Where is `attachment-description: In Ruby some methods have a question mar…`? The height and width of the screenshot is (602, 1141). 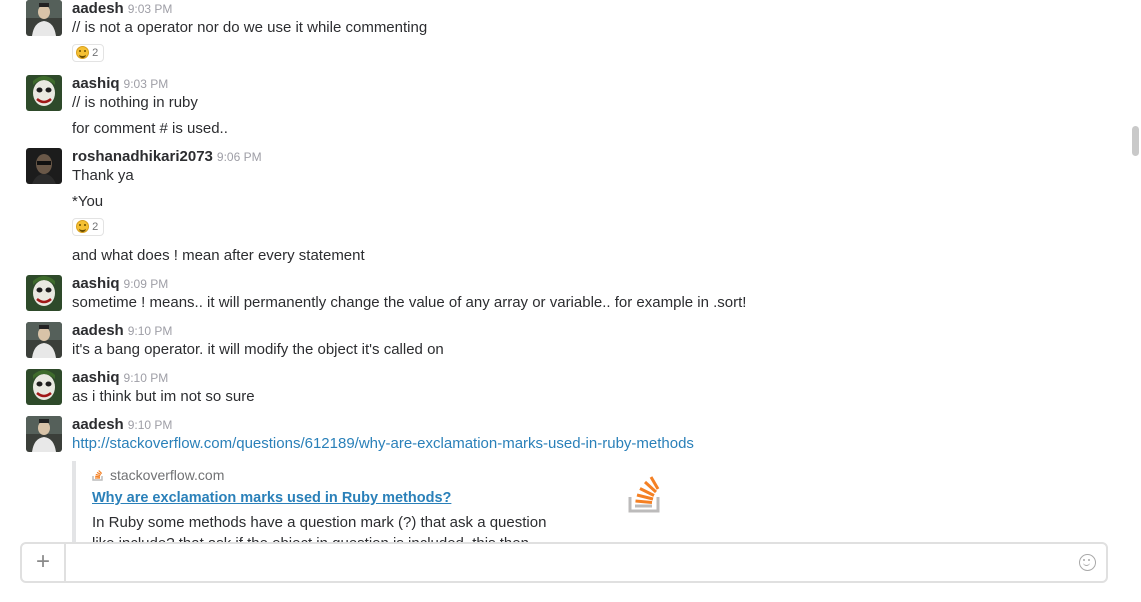 attachment-description: In Ruby some methods have a question mar… is located at coordinates (319, 528).